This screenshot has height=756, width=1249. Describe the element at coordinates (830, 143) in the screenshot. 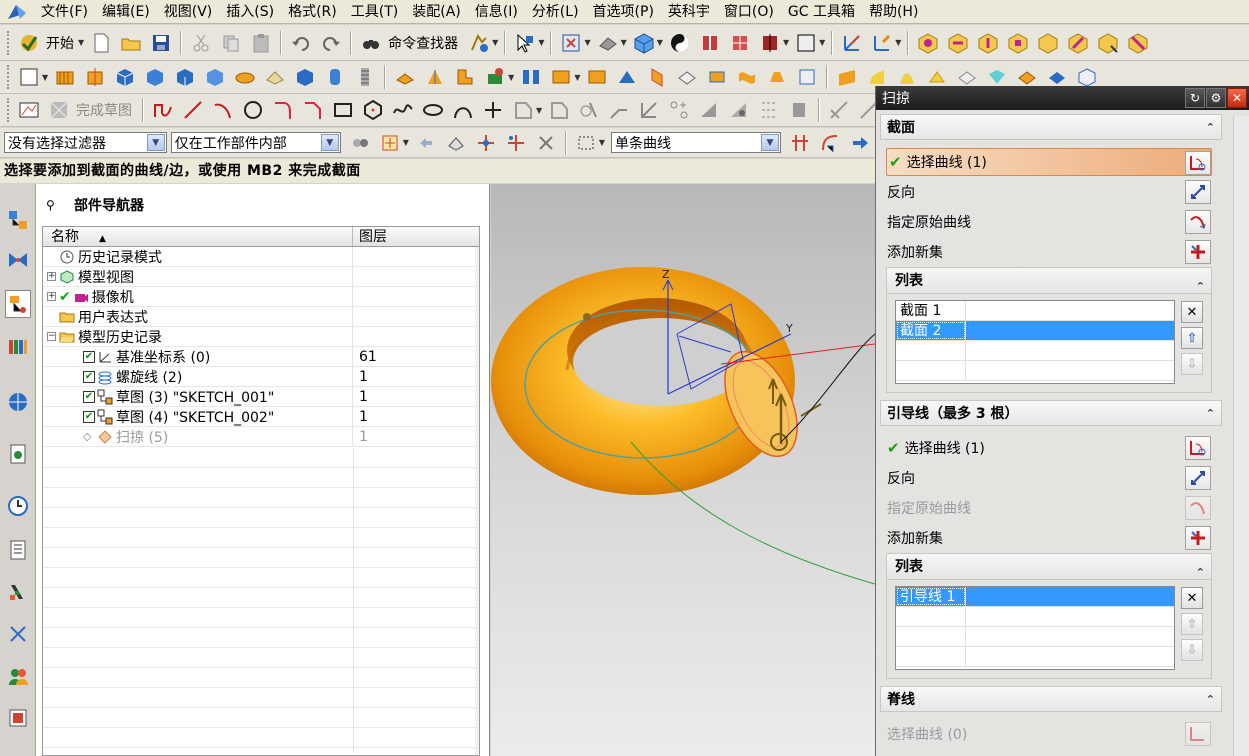

I see `follow-fillet-icon` at that location.